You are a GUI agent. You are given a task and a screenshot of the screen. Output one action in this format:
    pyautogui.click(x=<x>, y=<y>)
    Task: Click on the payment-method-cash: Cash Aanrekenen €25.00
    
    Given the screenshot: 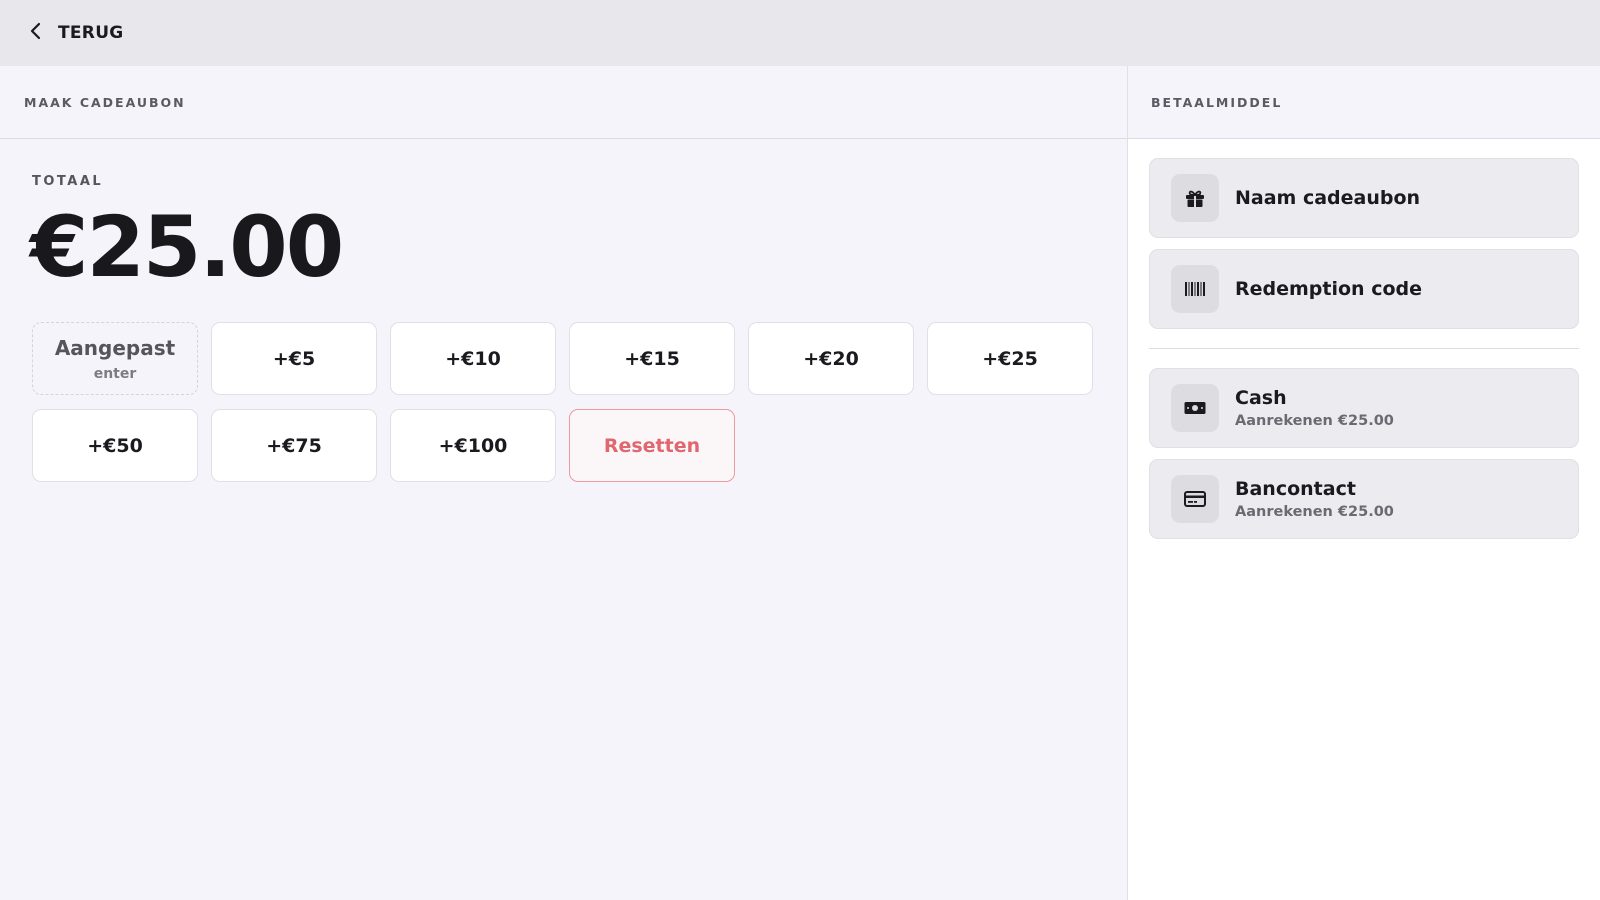 What is the action you would take?
    pyautogui.click(x=1364, y=408)
    